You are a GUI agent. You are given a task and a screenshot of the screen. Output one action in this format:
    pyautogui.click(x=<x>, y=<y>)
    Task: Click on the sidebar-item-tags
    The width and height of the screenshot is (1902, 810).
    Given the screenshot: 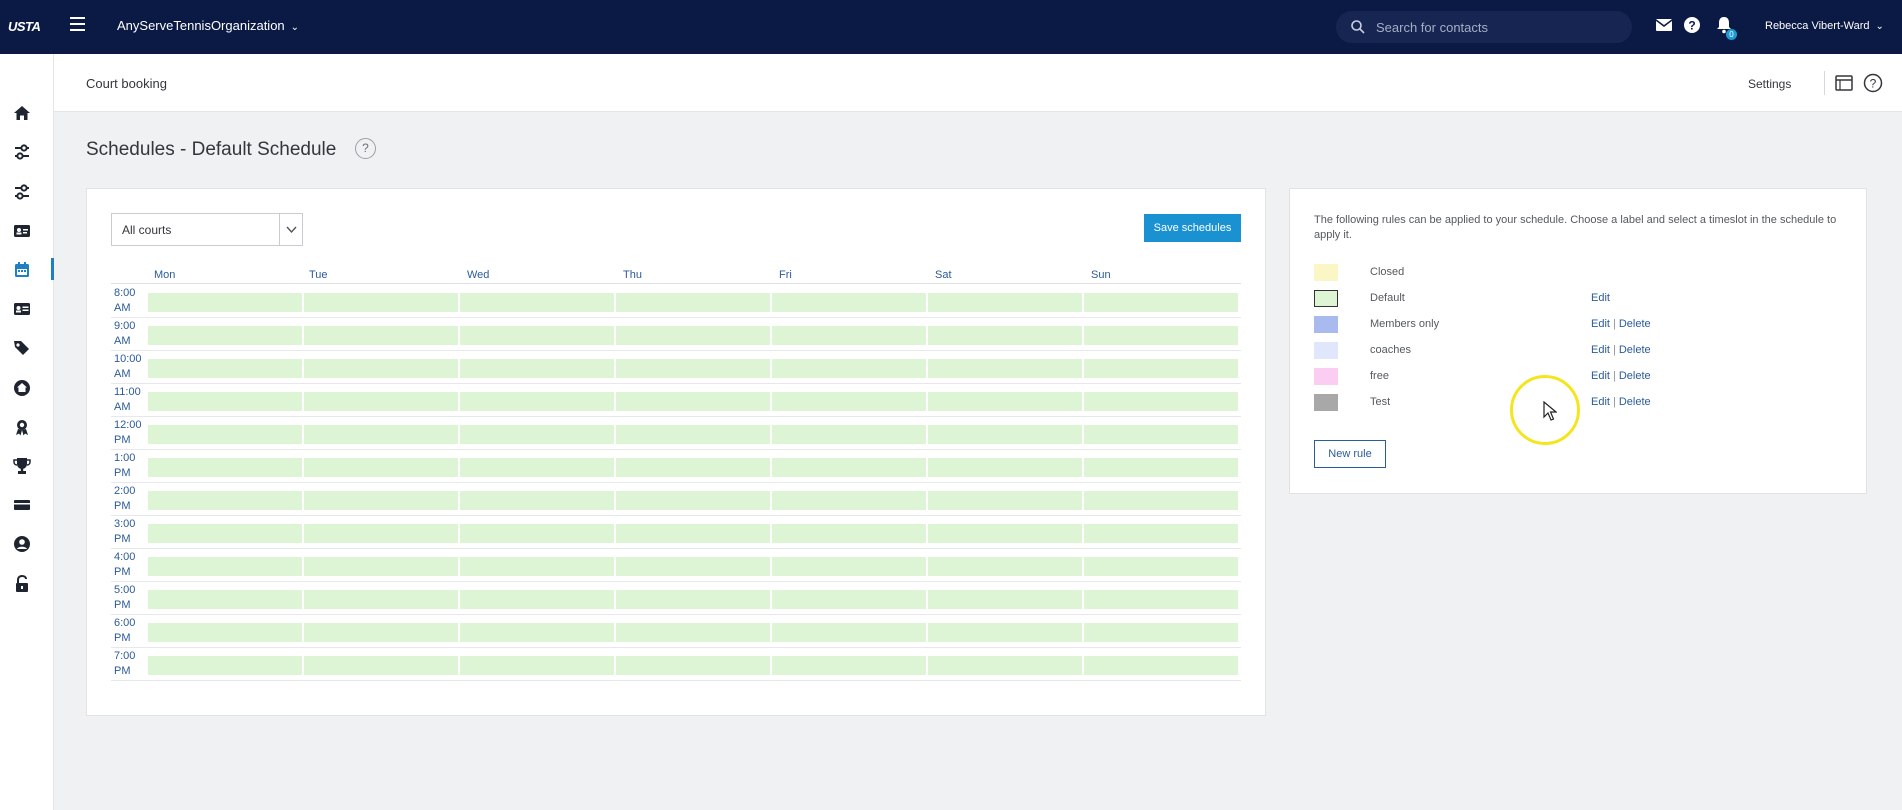 What is the action you would take?
    pyautogui.click(x=22, y=348)
    